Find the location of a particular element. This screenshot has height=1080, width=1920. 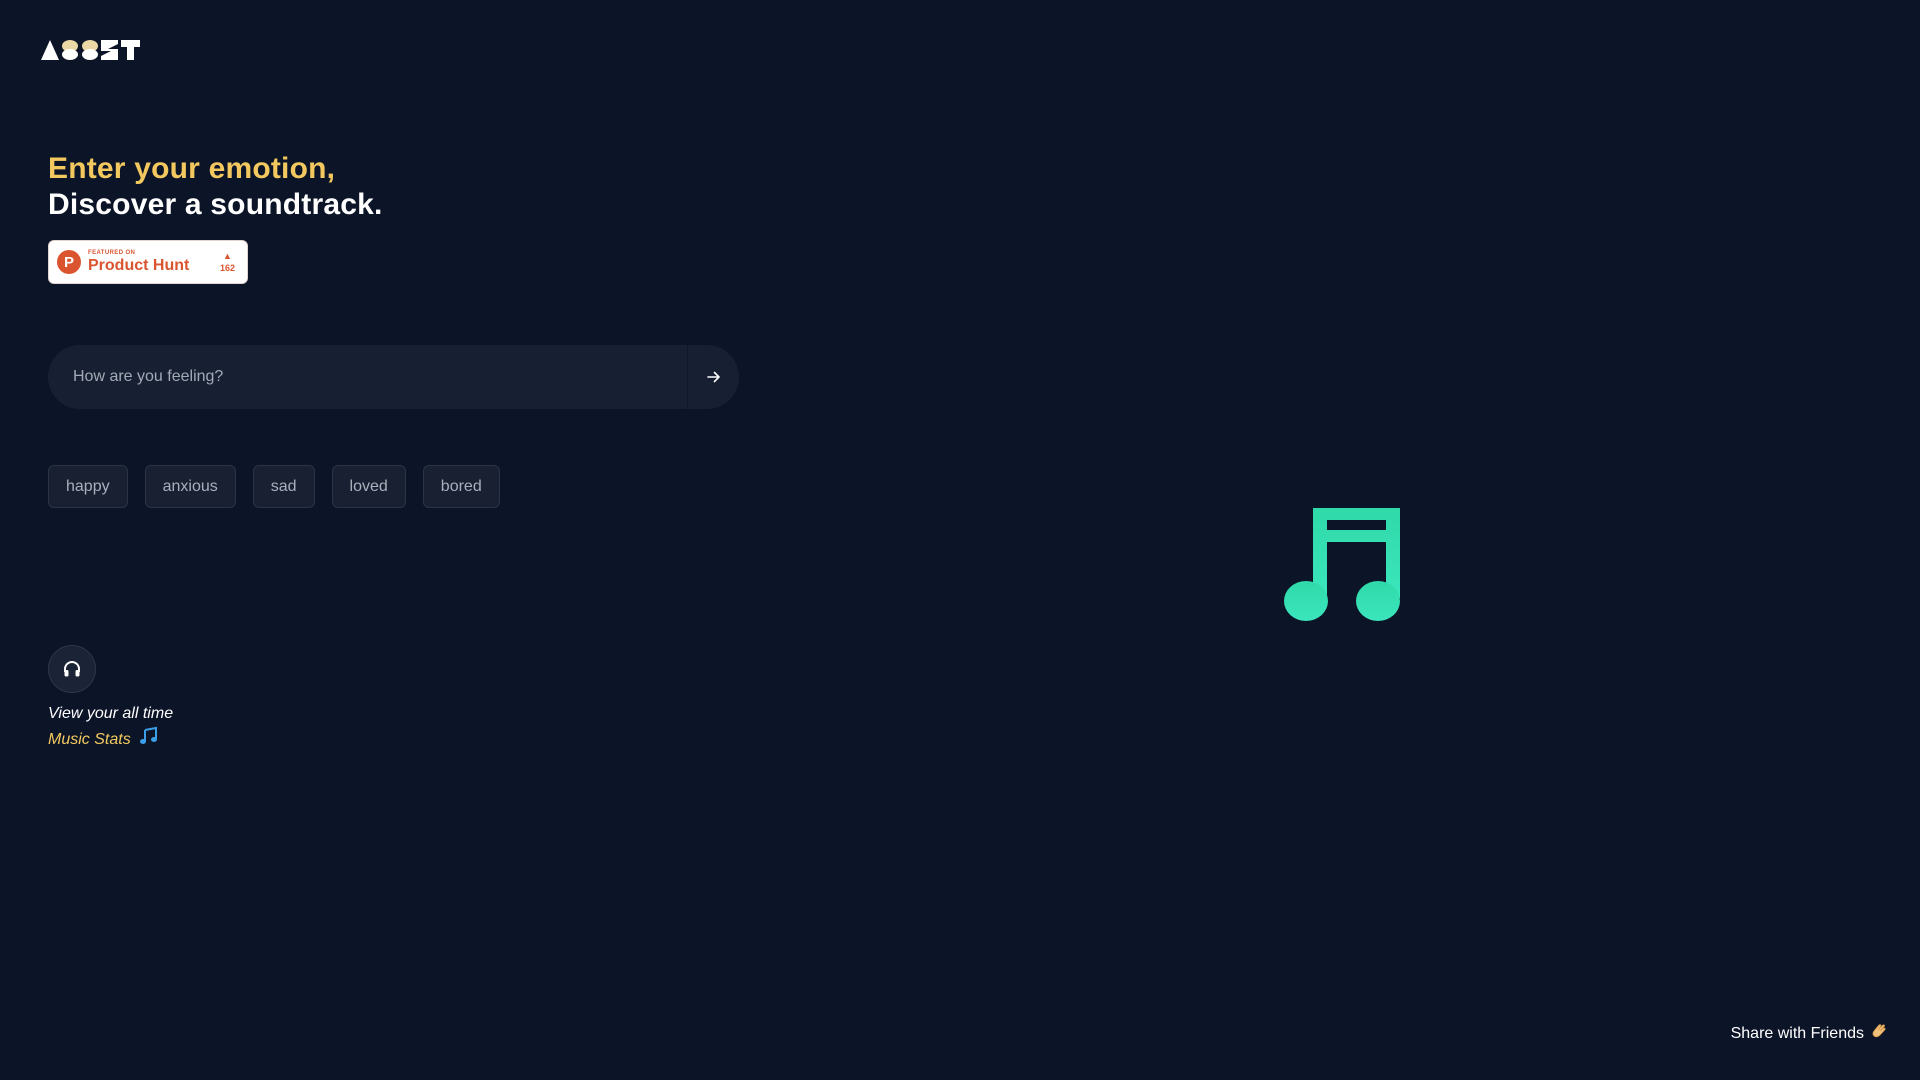

emotion-suggestions: happy anxious sad loved bored is located at coordinates (274, 486).